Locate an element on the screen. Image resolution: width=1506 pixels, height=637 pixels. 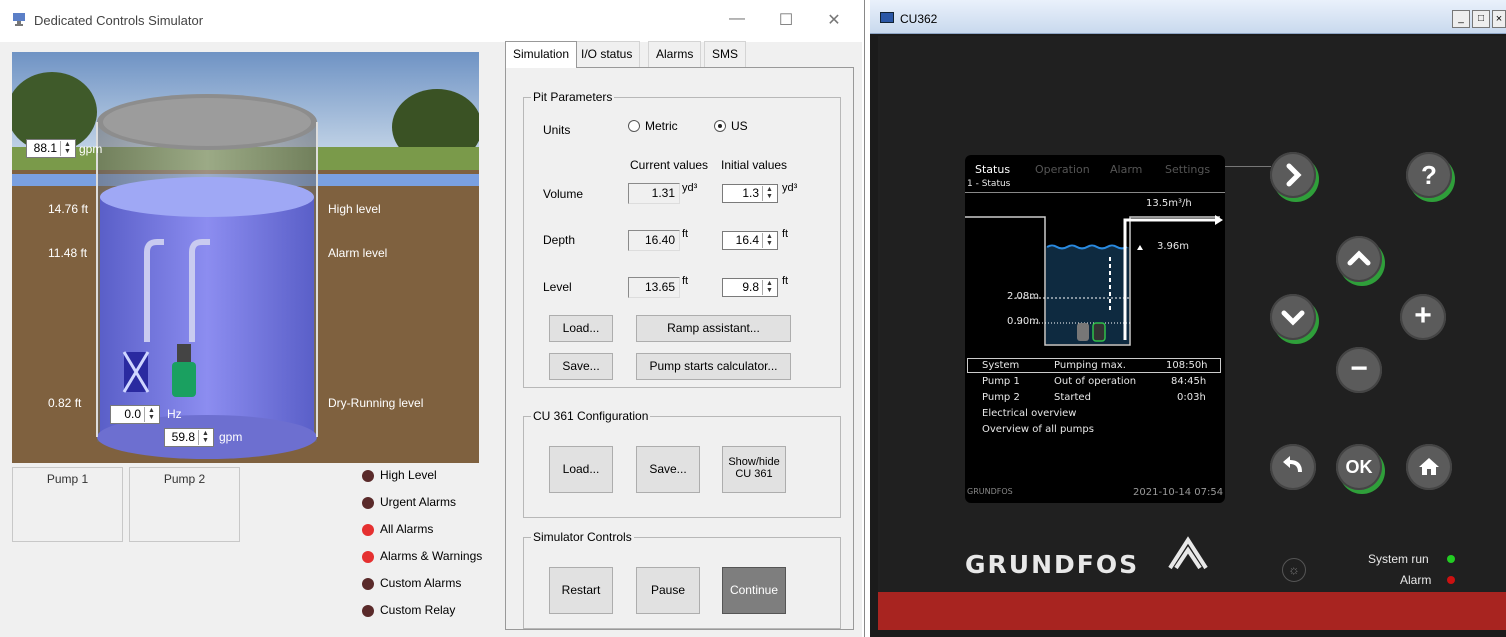
window-icon is located at coordinates (887, 17).